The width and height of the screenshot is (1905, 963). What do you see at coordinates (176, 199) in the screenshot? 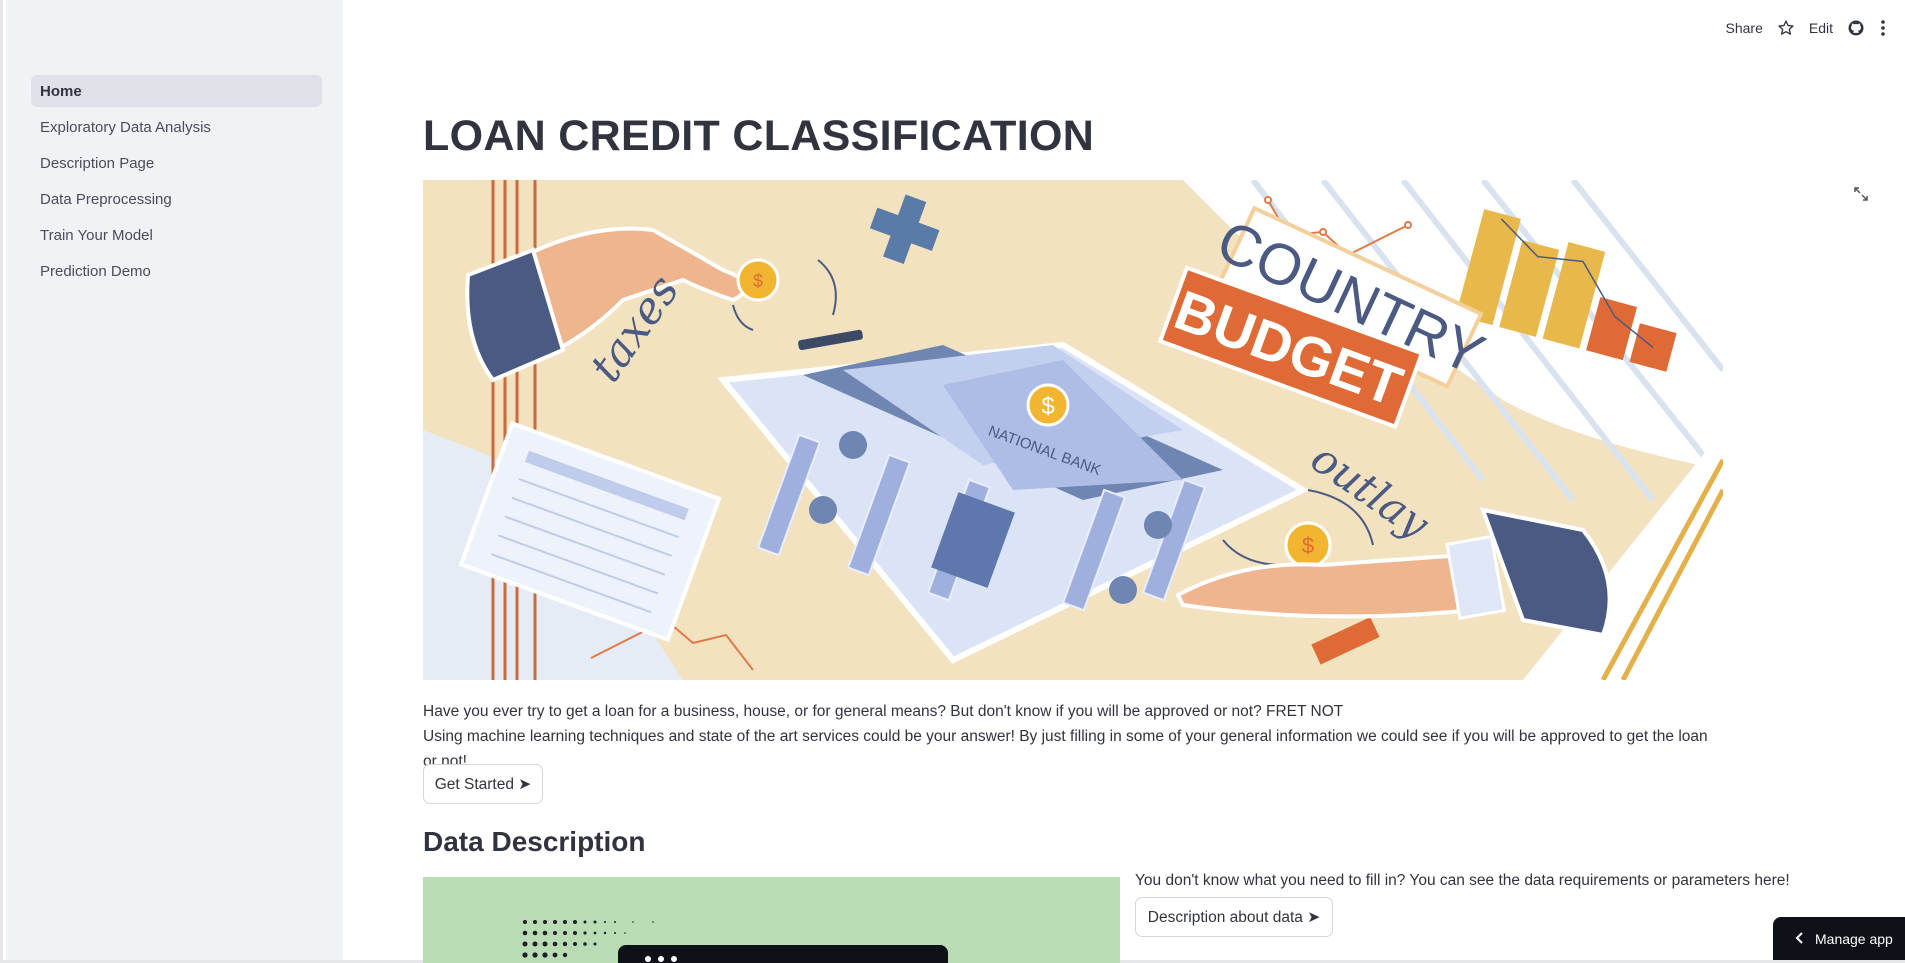
I see `sidebar-item-data-preprocessing: Data Preprocessing` at bounding box center [176, 199].